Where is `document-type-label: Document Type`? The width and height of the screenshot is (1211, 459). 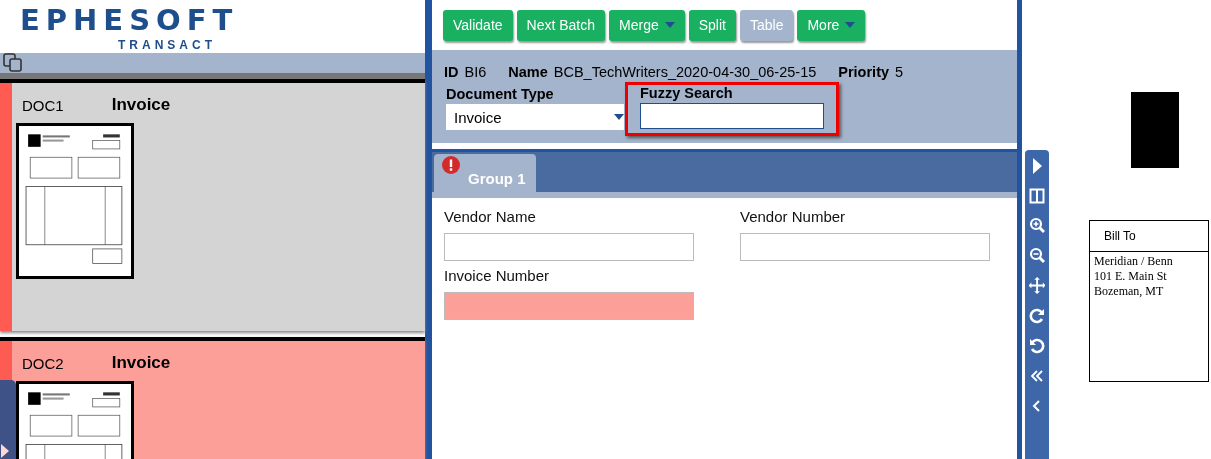
document-type-label: Document Type is located at coordinates (500, 94).